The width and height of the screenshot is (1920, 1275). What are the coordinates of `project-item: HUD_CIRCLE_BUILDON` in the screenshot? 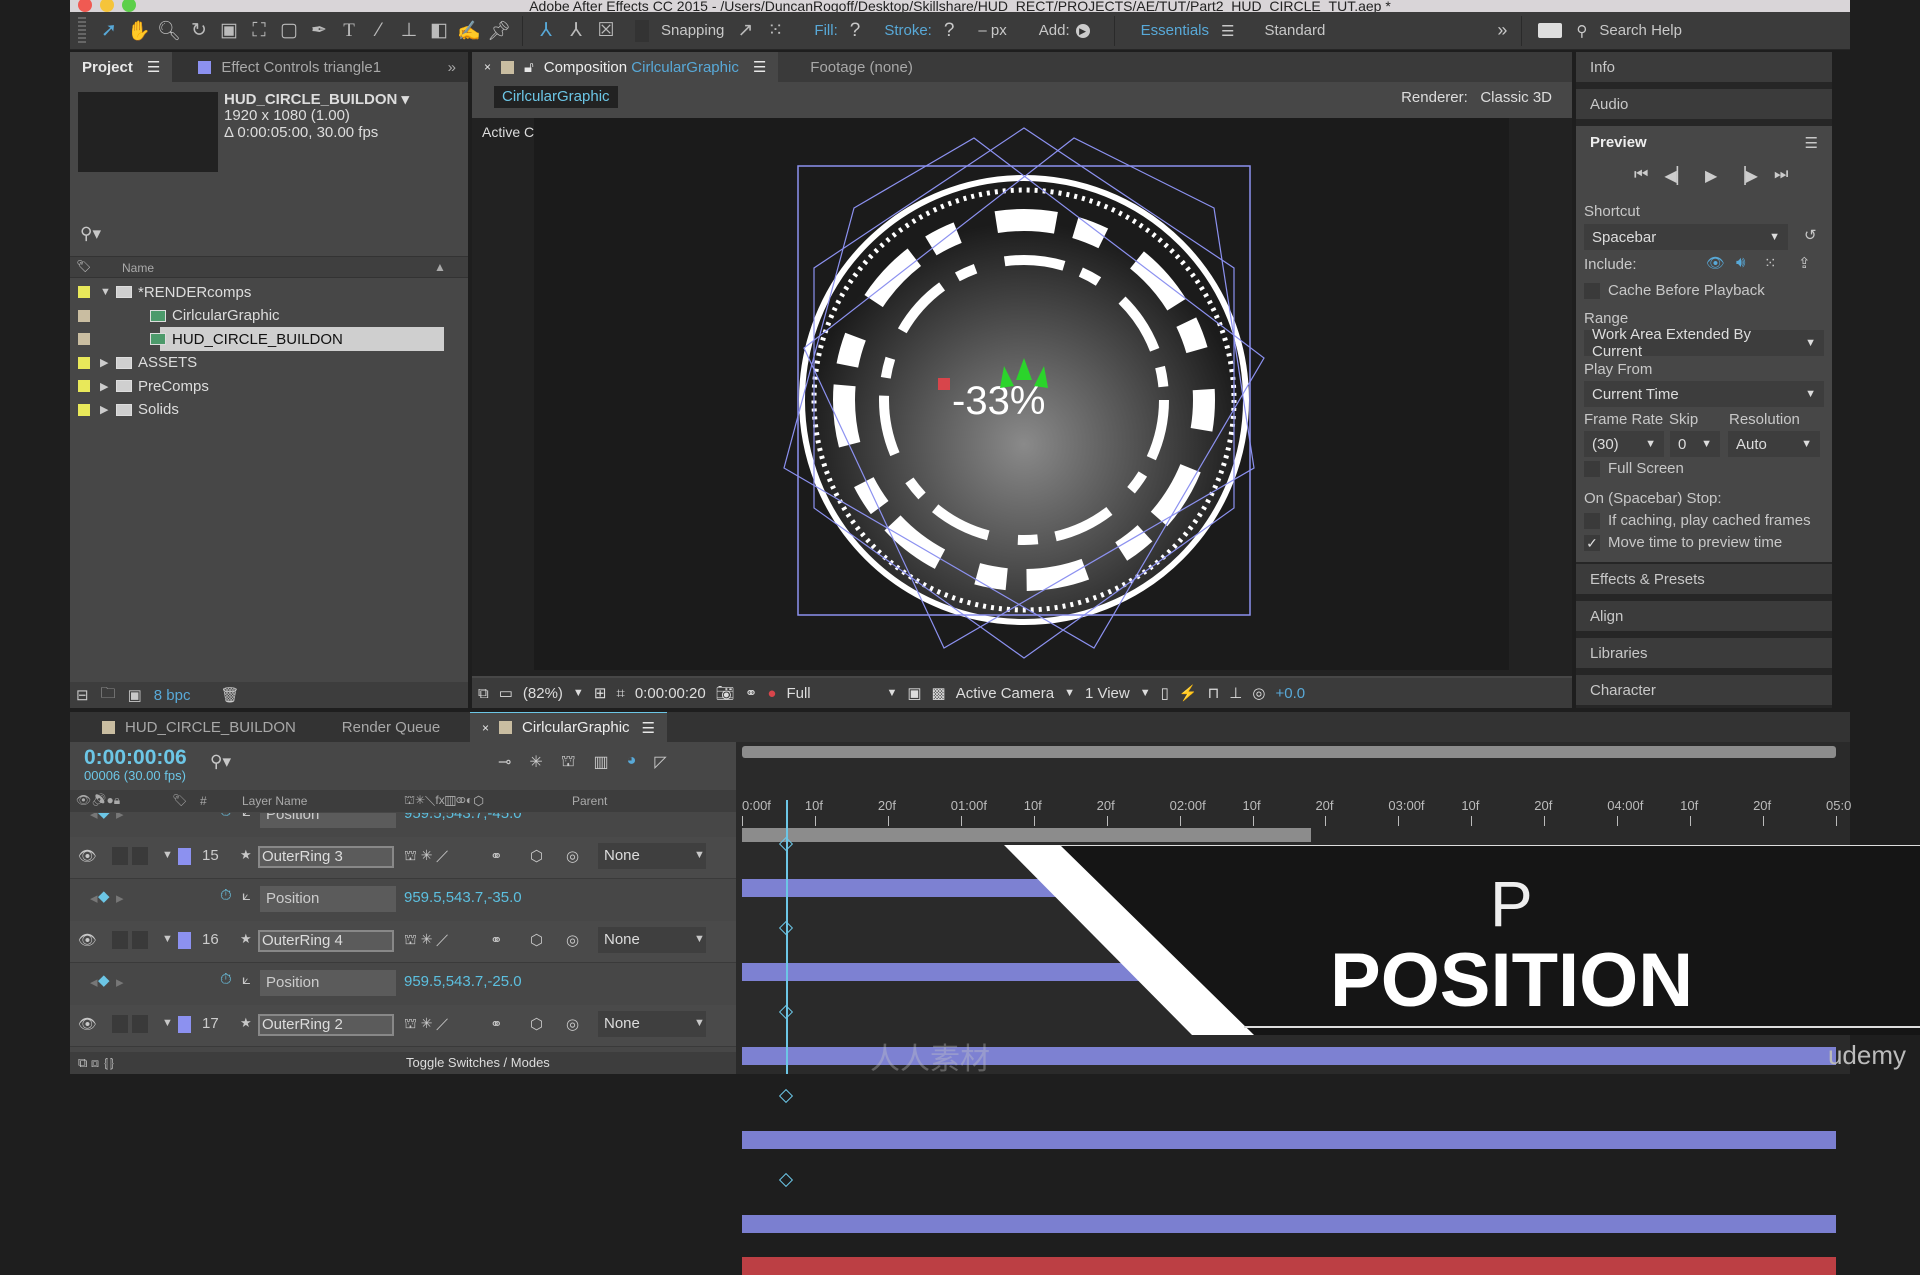 It's located at (269, 339).